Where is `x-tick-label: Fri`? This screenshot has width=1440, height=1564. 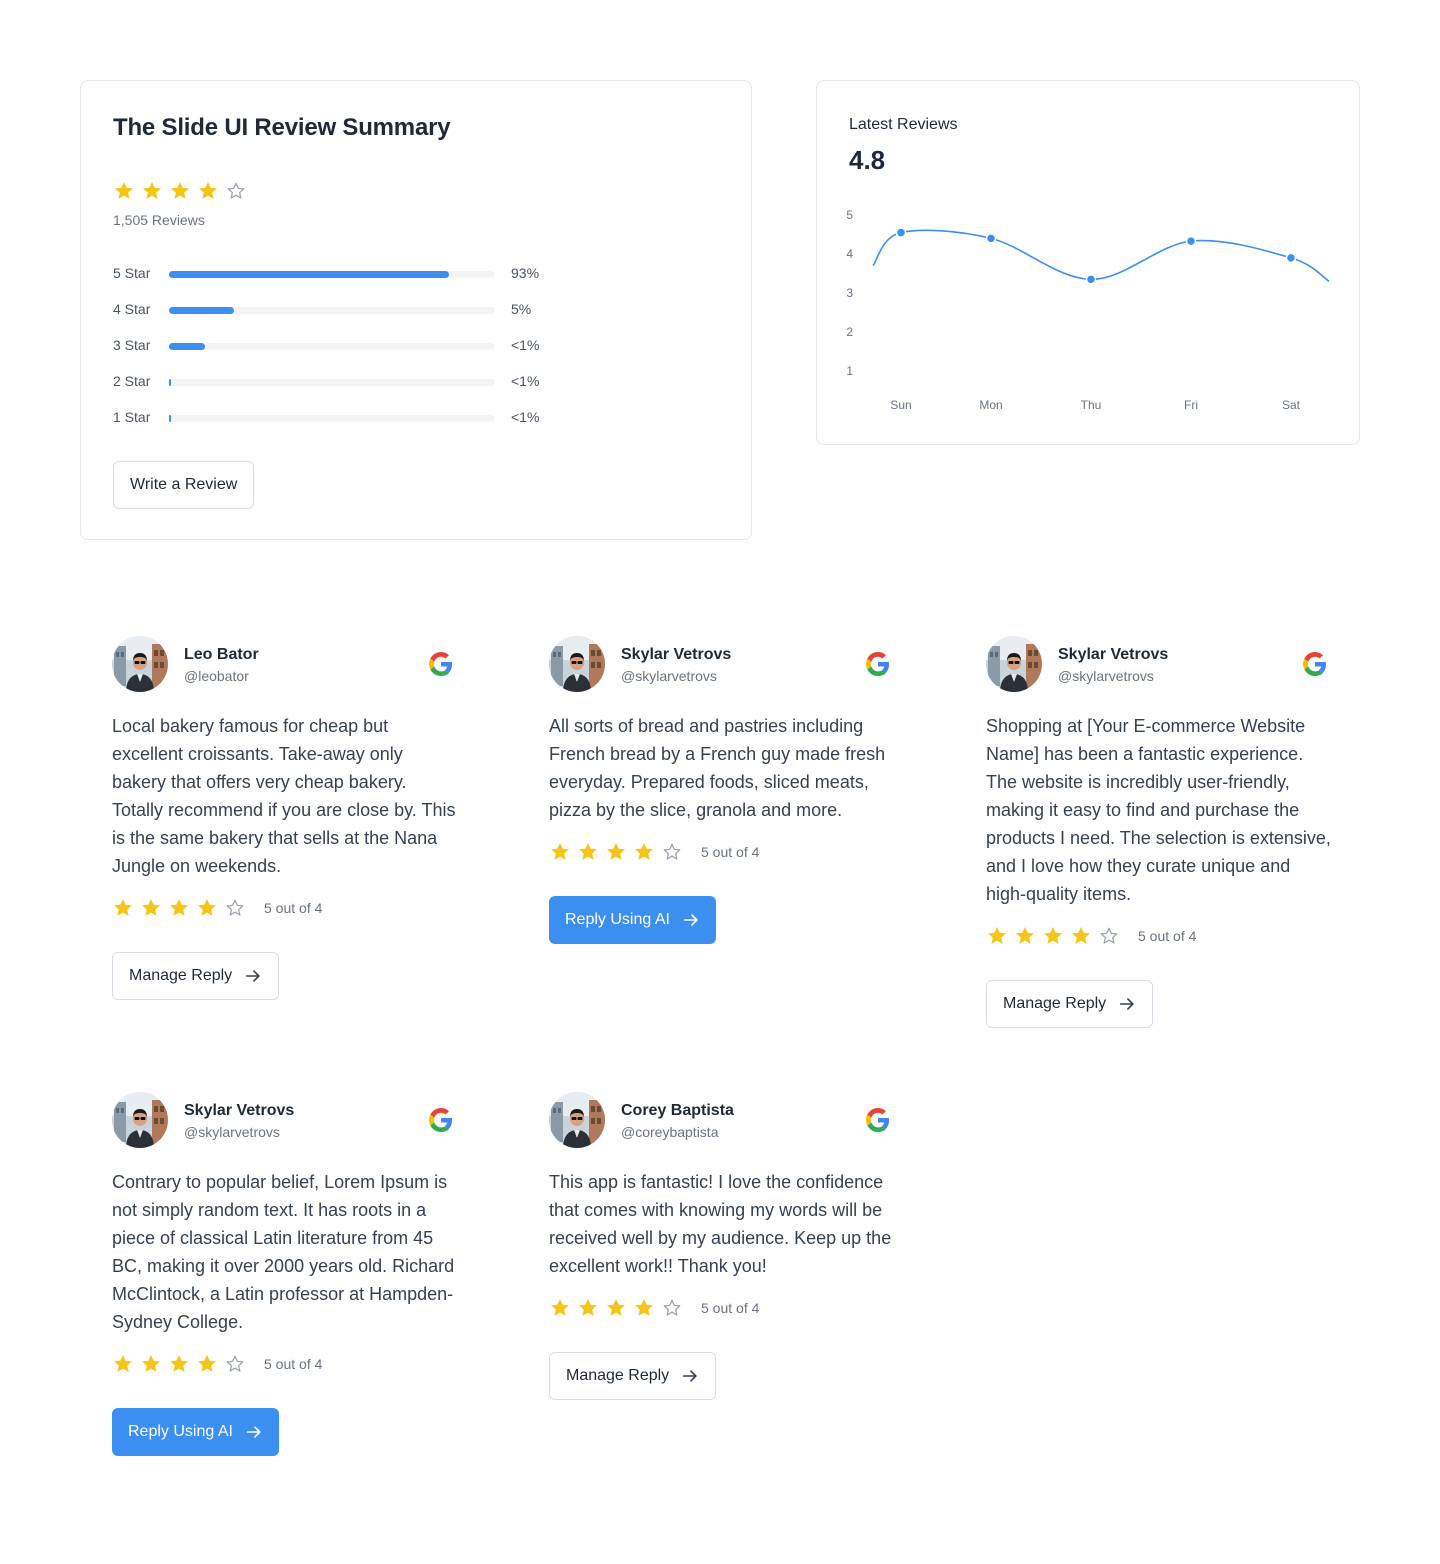 x-tick-label: Fri is located at coordinates (1191, 405).